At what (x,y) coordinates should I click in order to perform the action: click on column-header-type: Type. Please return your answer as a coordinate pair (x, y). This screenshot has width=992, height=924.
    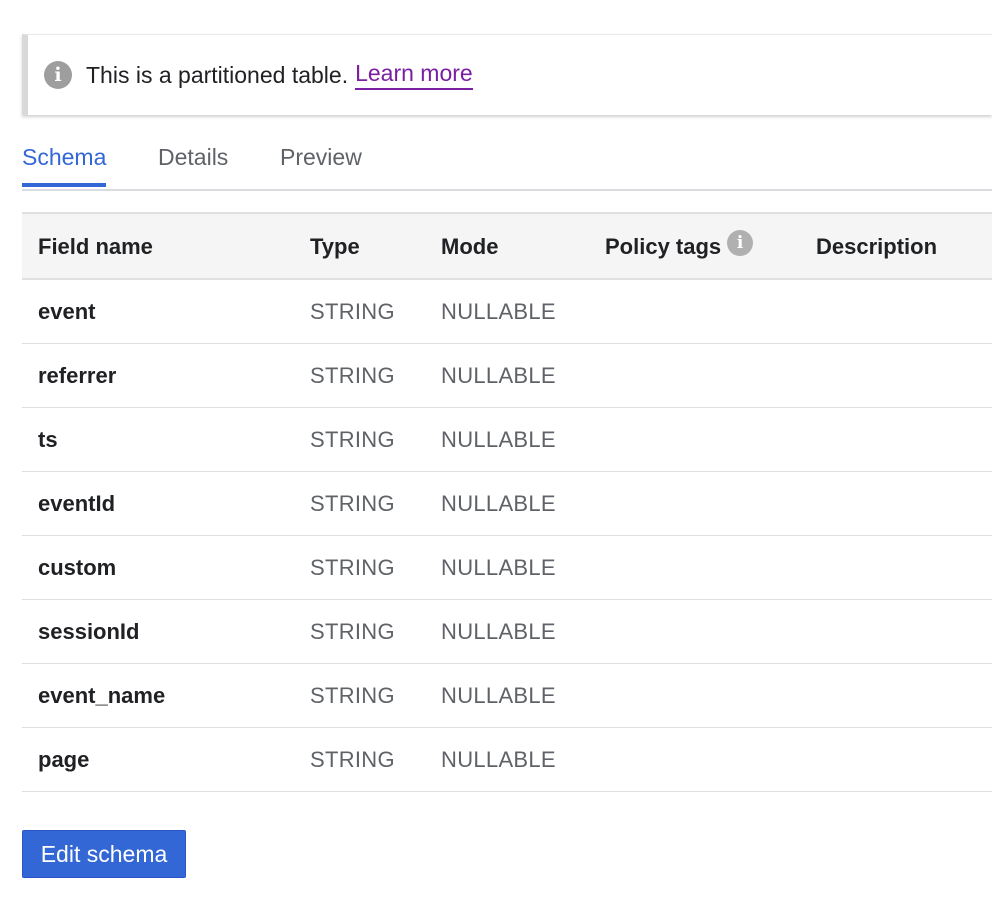
    Looking at the image, I should click on (335, 246).